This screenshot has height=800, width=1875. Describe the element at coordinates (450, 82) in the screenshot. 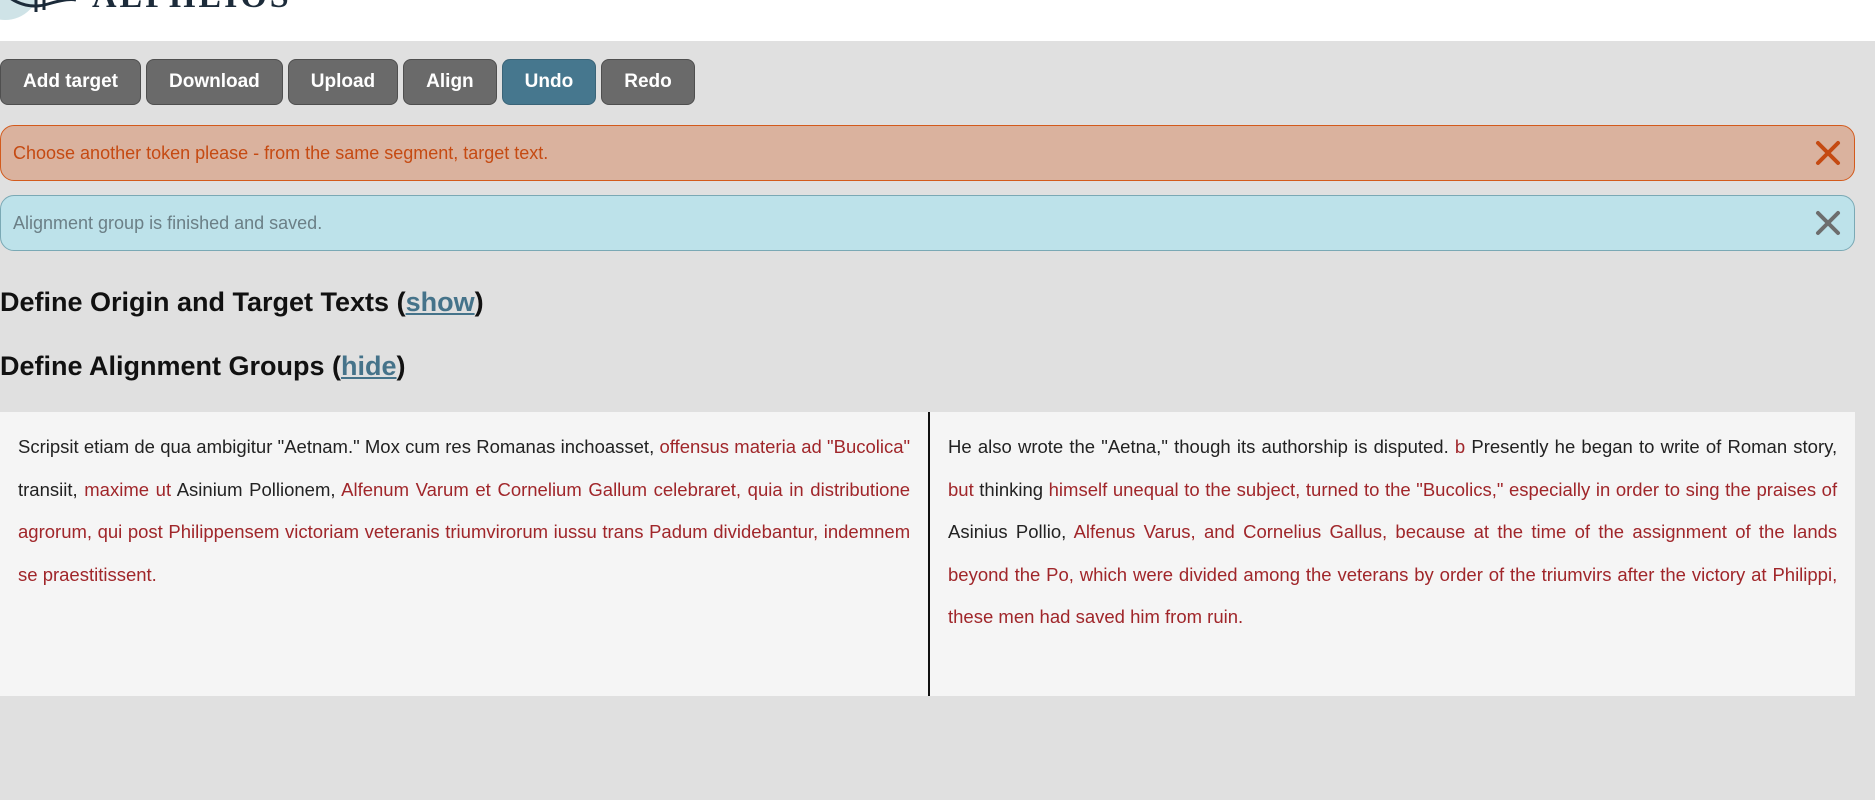

I see `align-button: Align` at that location.